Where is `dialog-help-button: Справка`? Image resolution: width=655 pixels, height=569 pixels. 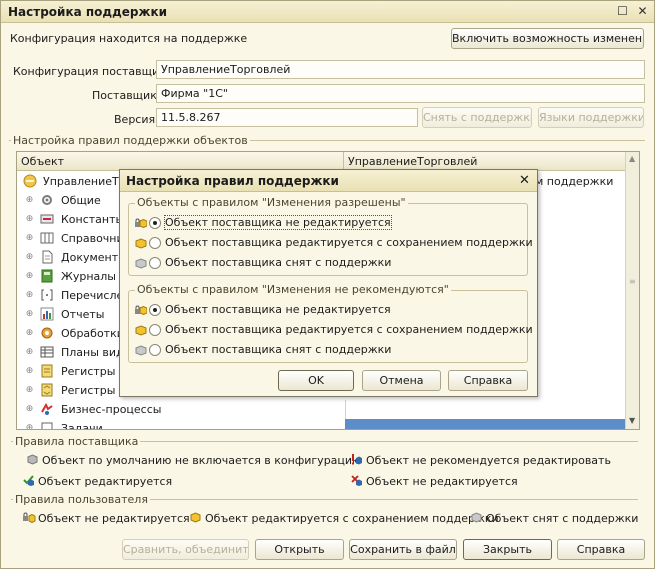
dialog-help-button: Справка is located at coordinates (488, 380).